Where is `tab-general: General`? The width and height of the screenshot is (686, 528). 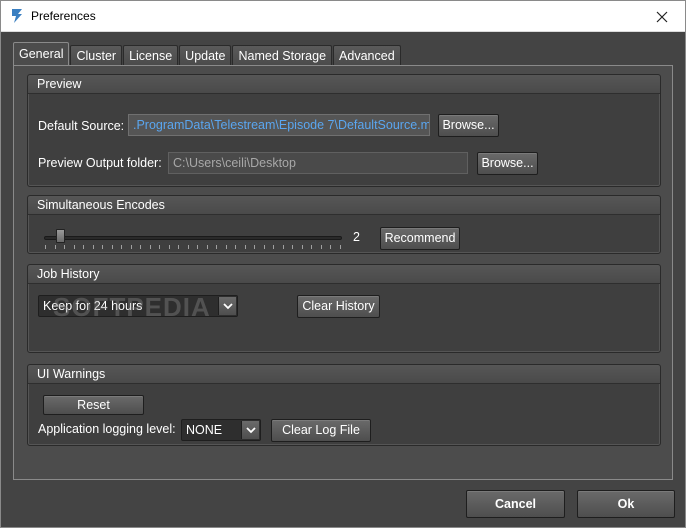 tab-general: General is located at coordinates (41, 54).